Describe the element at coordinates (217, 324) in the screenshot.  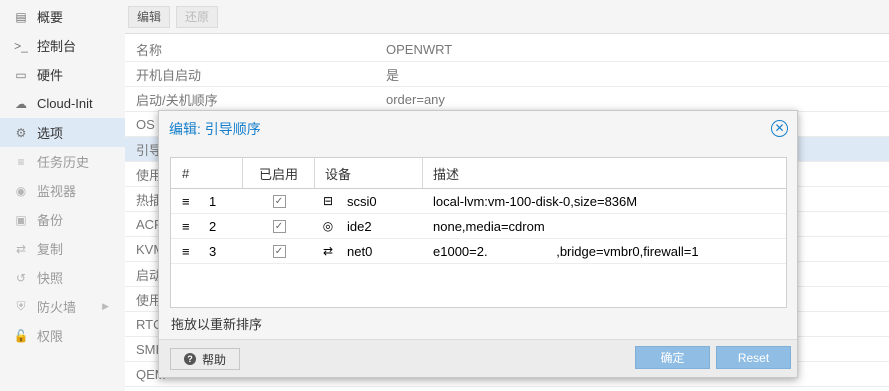
I see `drag-hint: 拖放以重新排序` at that location.